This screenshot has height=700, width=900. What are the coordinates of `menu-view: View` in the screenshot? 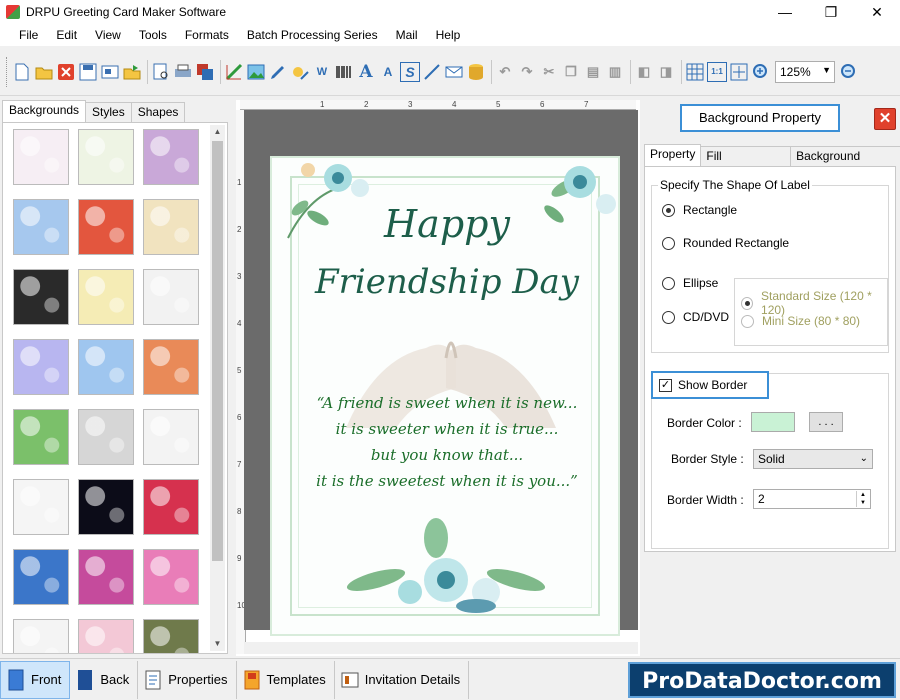 It's located at (108, 35).